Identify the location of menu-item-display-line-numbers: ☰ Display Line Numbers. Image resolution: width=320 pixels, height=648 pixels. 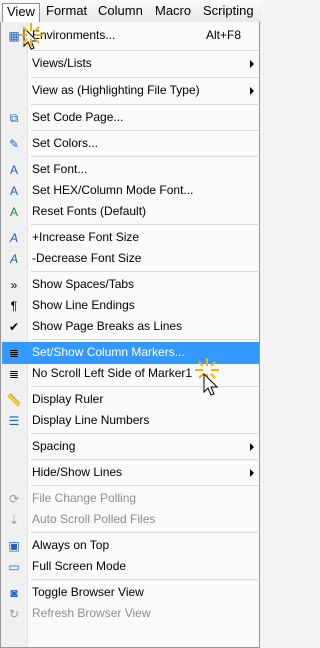
(130, 421).